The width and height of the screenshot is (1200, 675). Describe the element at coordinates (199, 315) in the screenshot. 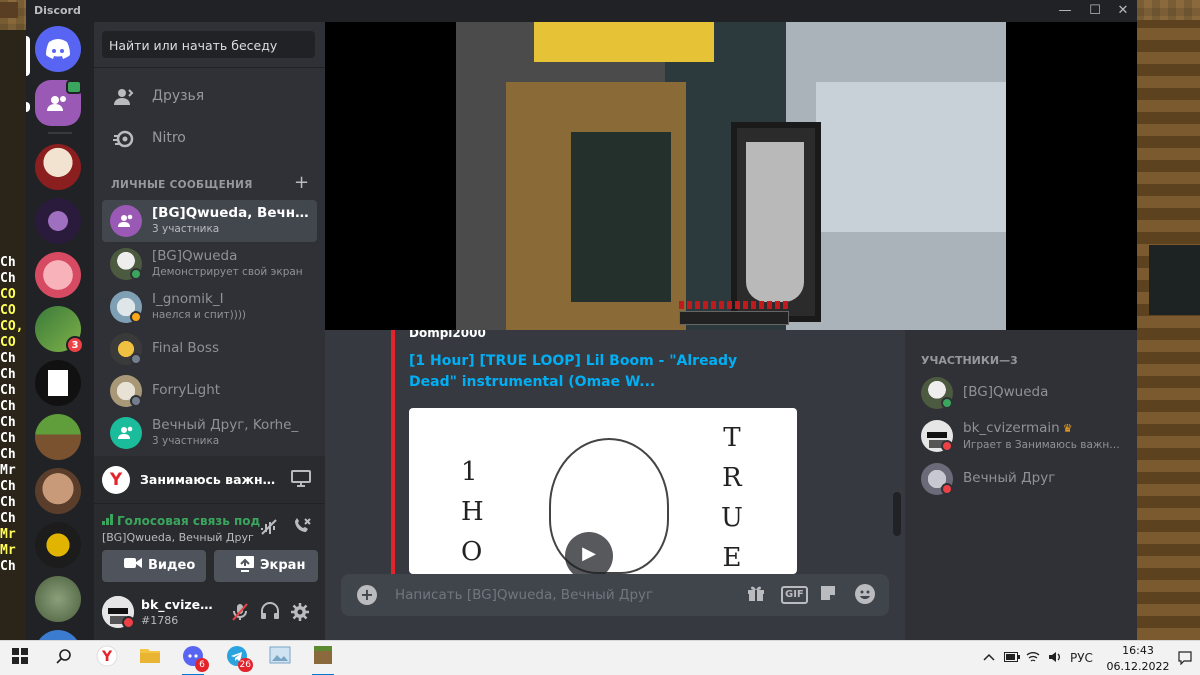

I see `dm-subtitle: наелся и спит))))` at that location.